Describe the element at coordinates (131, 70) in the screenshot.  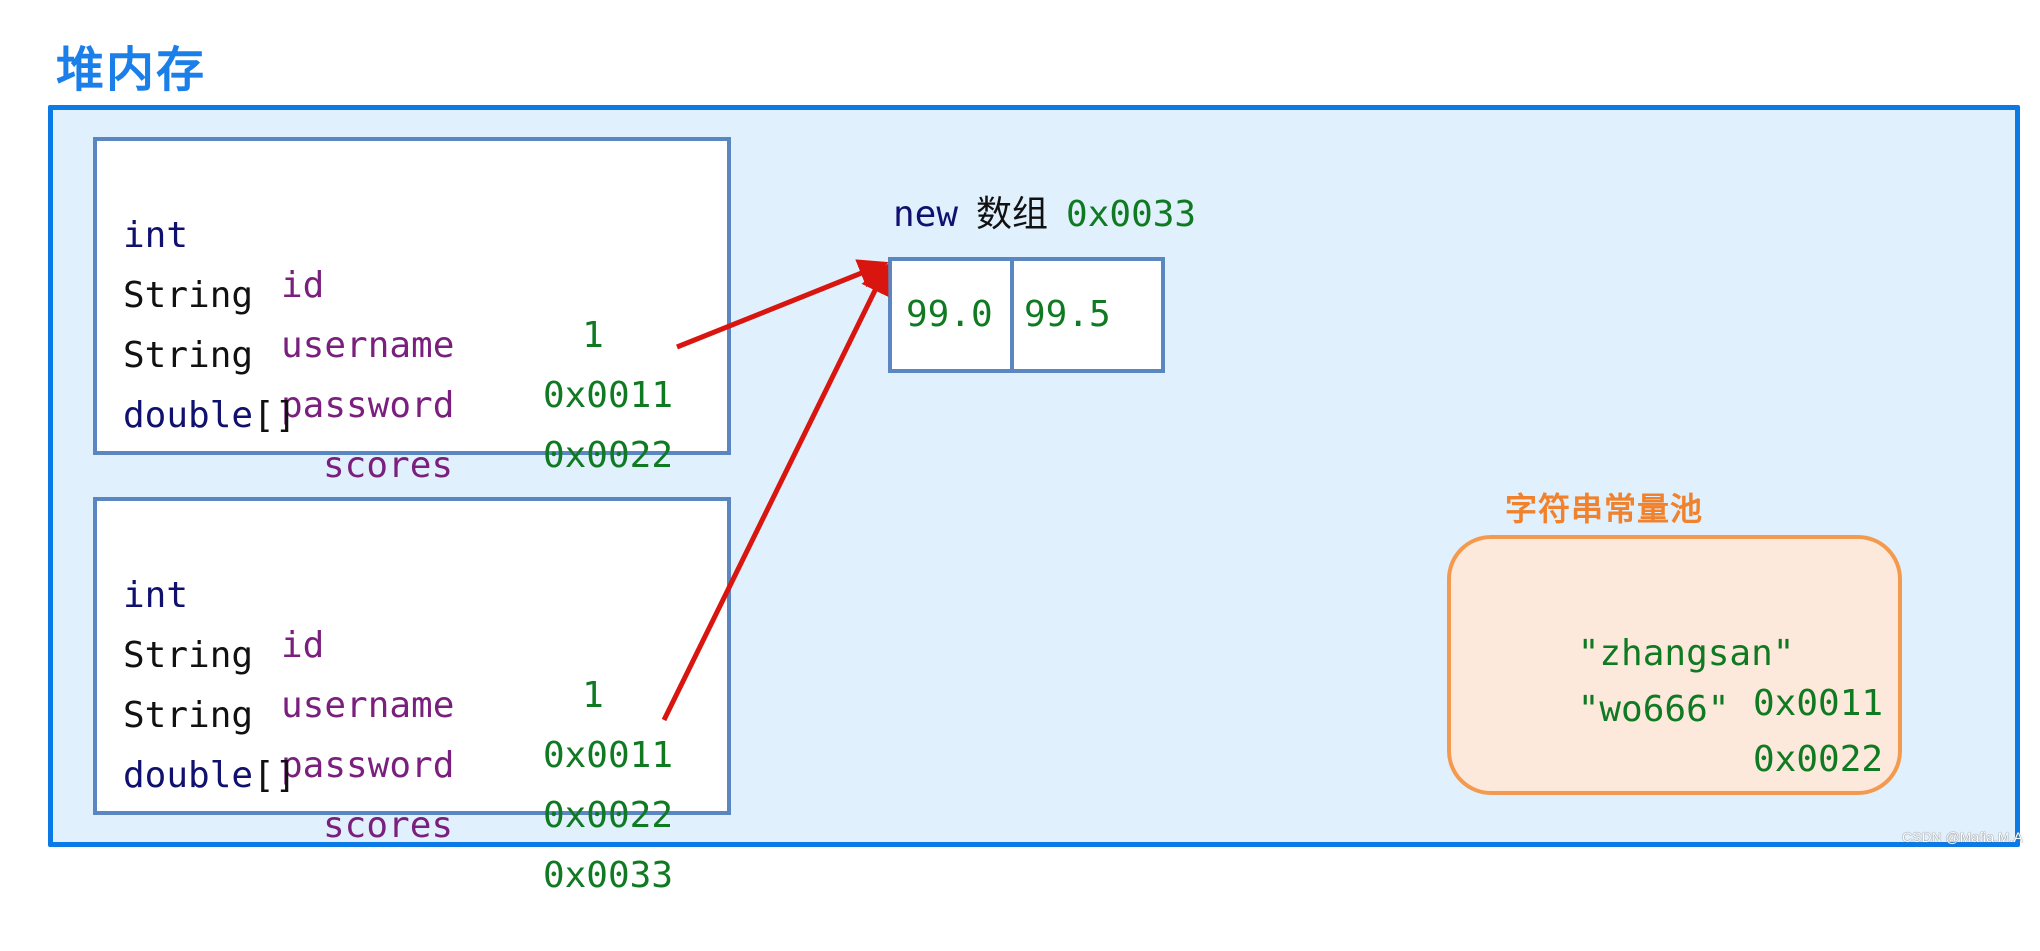
I see `heap-title: 堆内存` at that location.